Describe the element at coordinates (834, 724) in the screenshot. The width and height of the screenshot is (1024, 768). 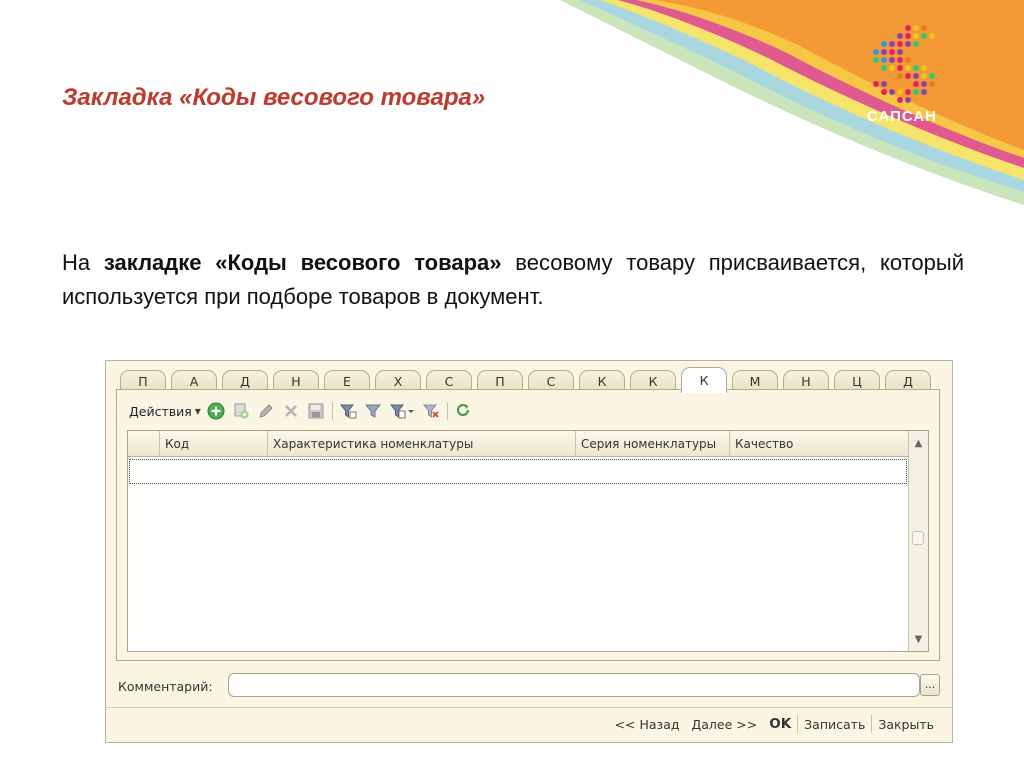
I see `write-button: Записать` at that location.